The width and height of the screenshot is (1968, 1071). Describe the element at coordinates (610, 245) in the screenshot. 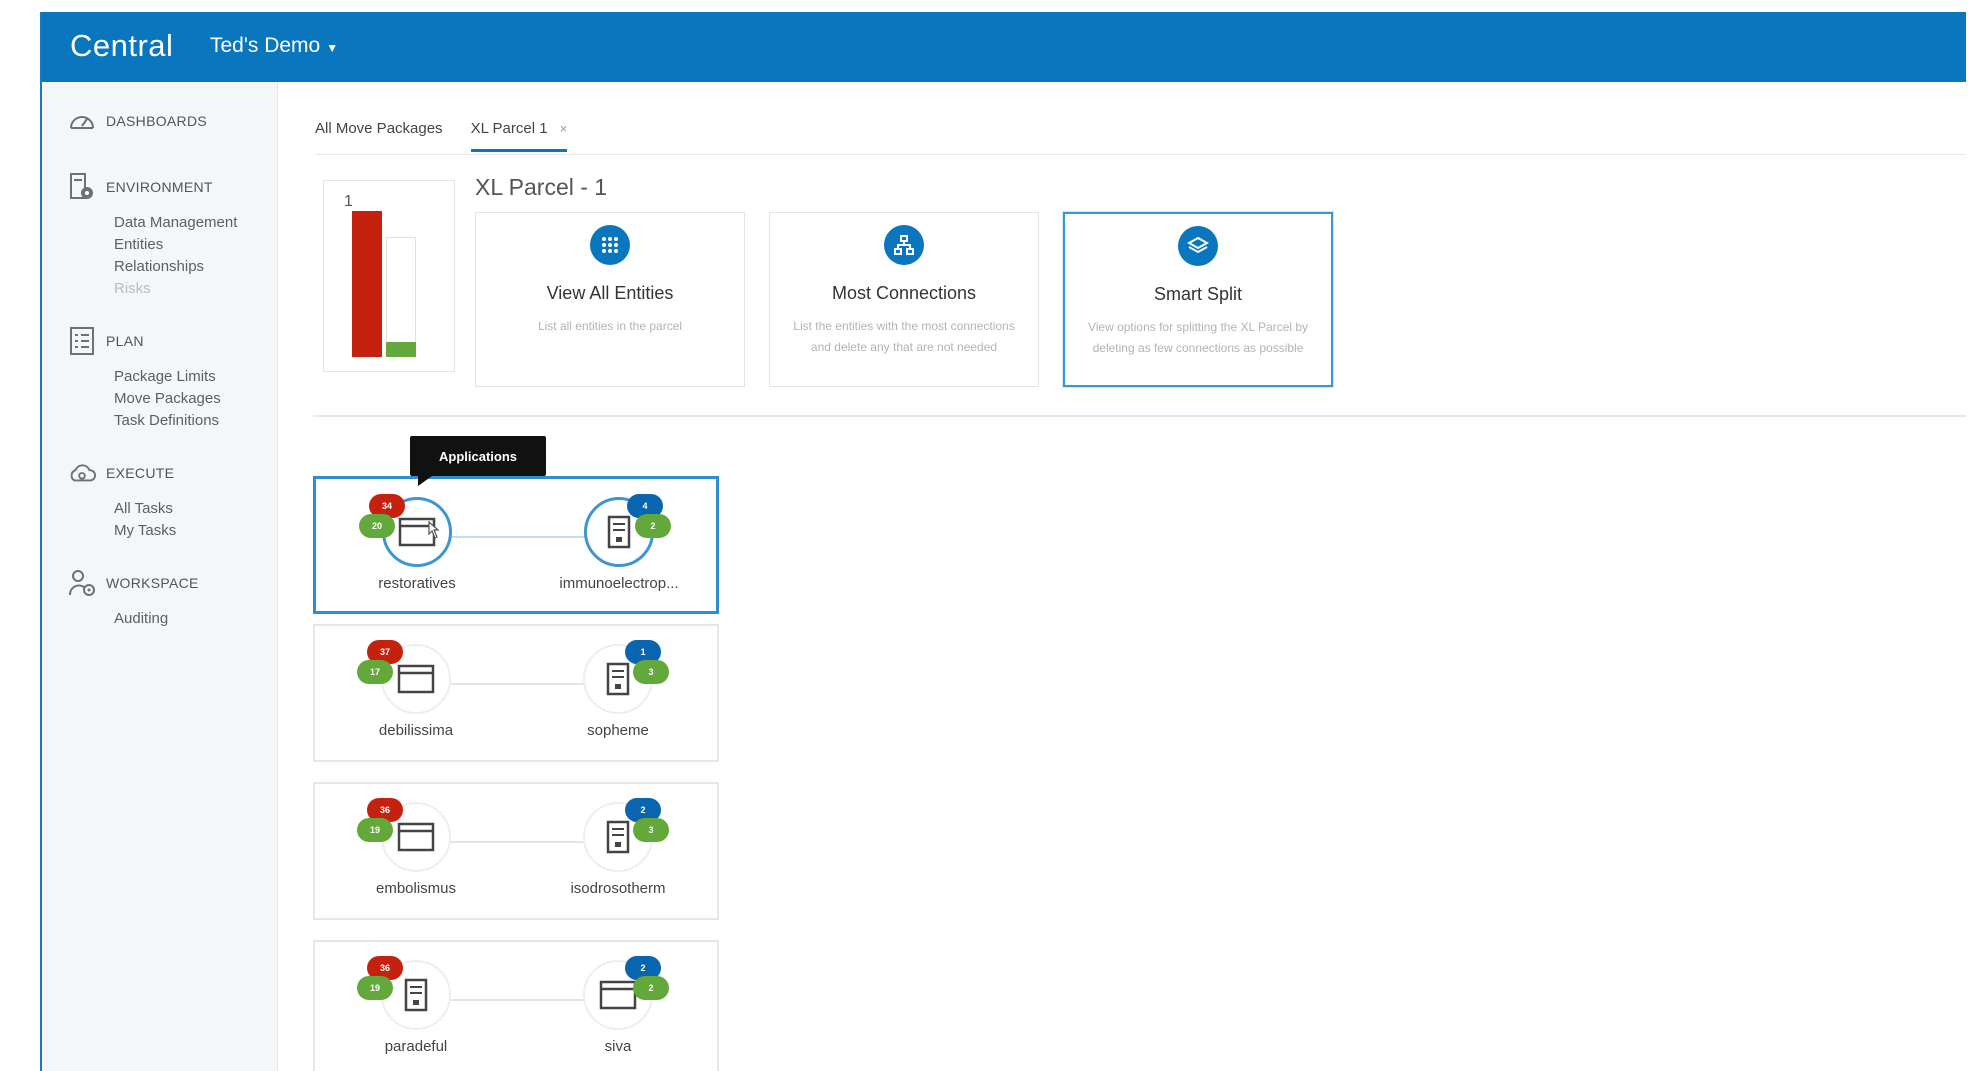

I see `grid-icon` at that location.